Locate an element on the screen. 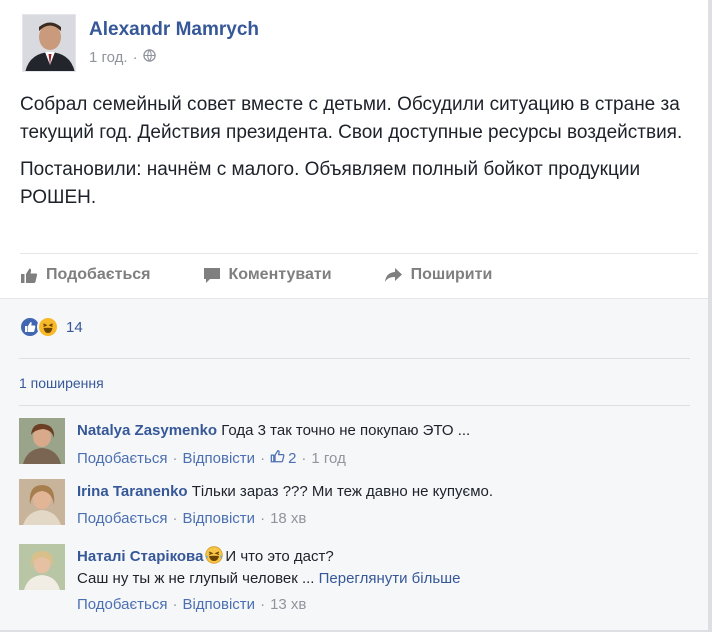 The width and height of the screenshot is (712, 632). comment-likes-badge: 2 is located at coordinates (283, 458).